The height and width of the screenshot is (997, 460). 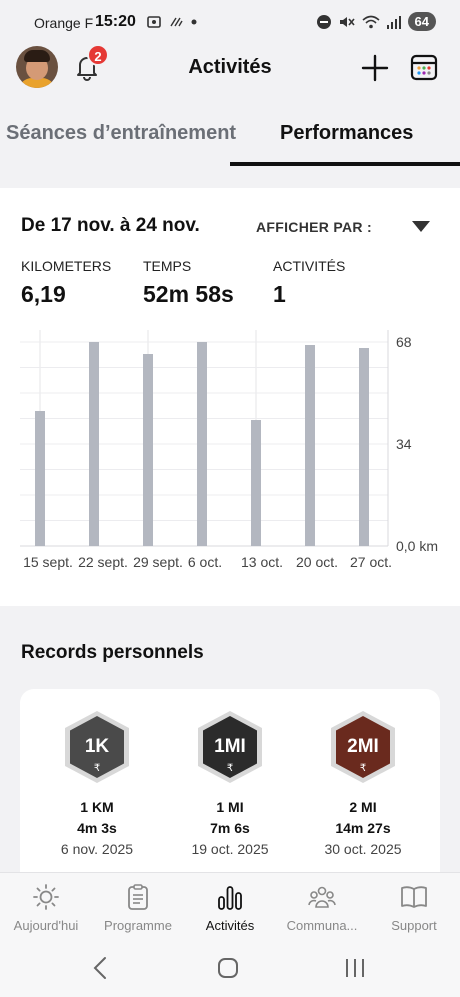 I want to click on bars-icon, so click(x=230, y=898).